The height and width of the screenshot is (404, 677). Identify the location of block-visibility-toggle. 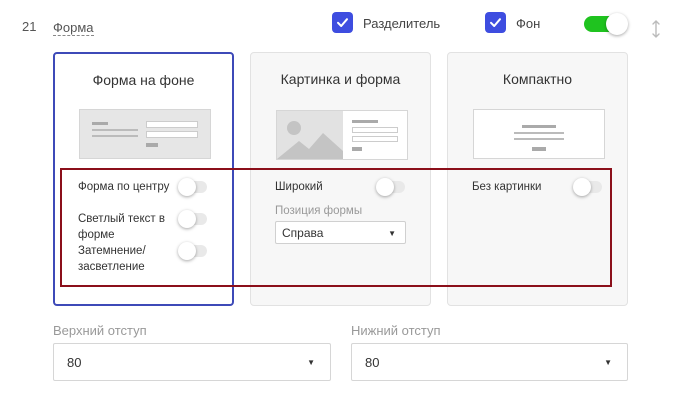
(606, 24).